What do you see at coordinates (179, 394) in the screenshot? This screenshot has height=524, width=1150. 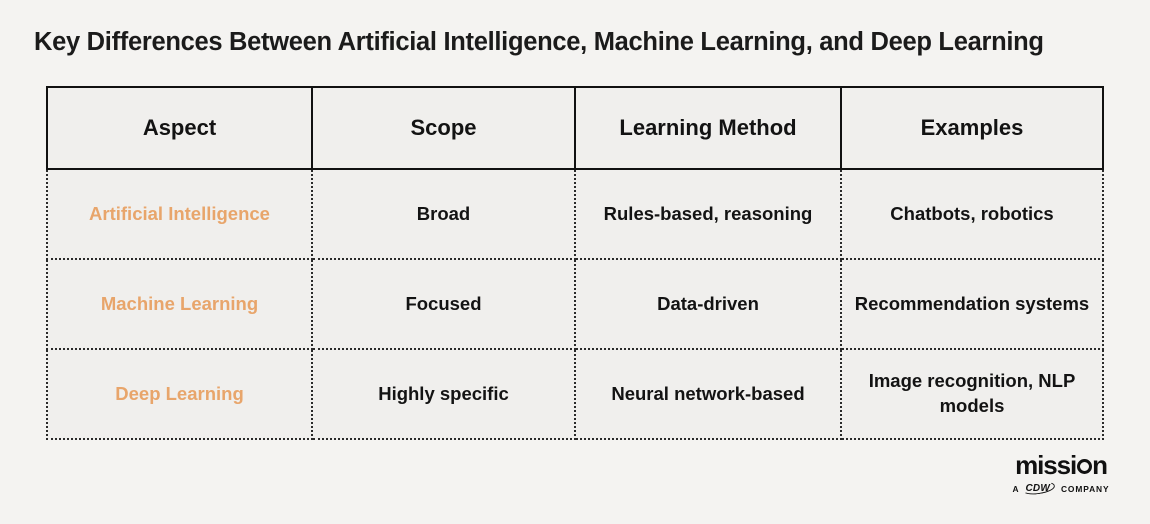 I see `cell-aspect: Deep Learning` at bounding box center [179, 394].